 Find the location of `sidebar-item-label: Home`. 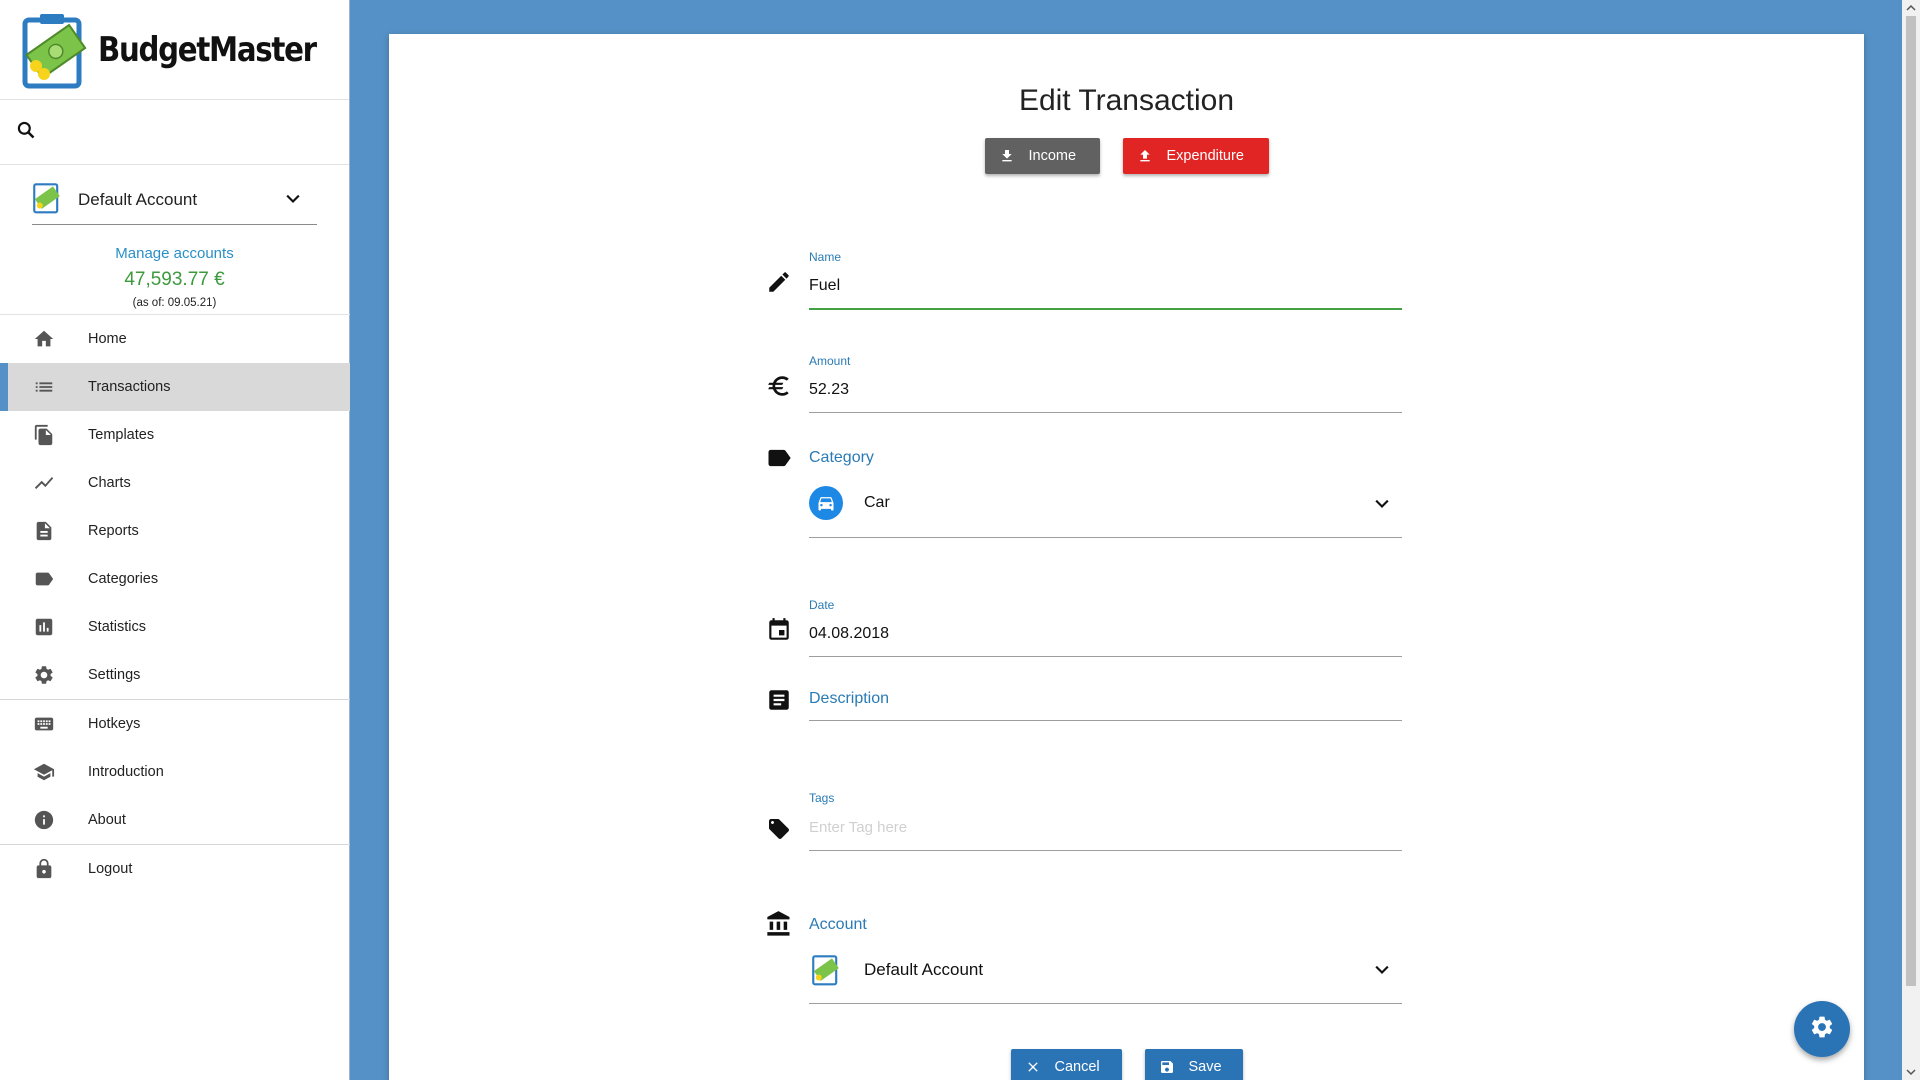

sidebar-item-label: Home is located at coordinates (107, 339).